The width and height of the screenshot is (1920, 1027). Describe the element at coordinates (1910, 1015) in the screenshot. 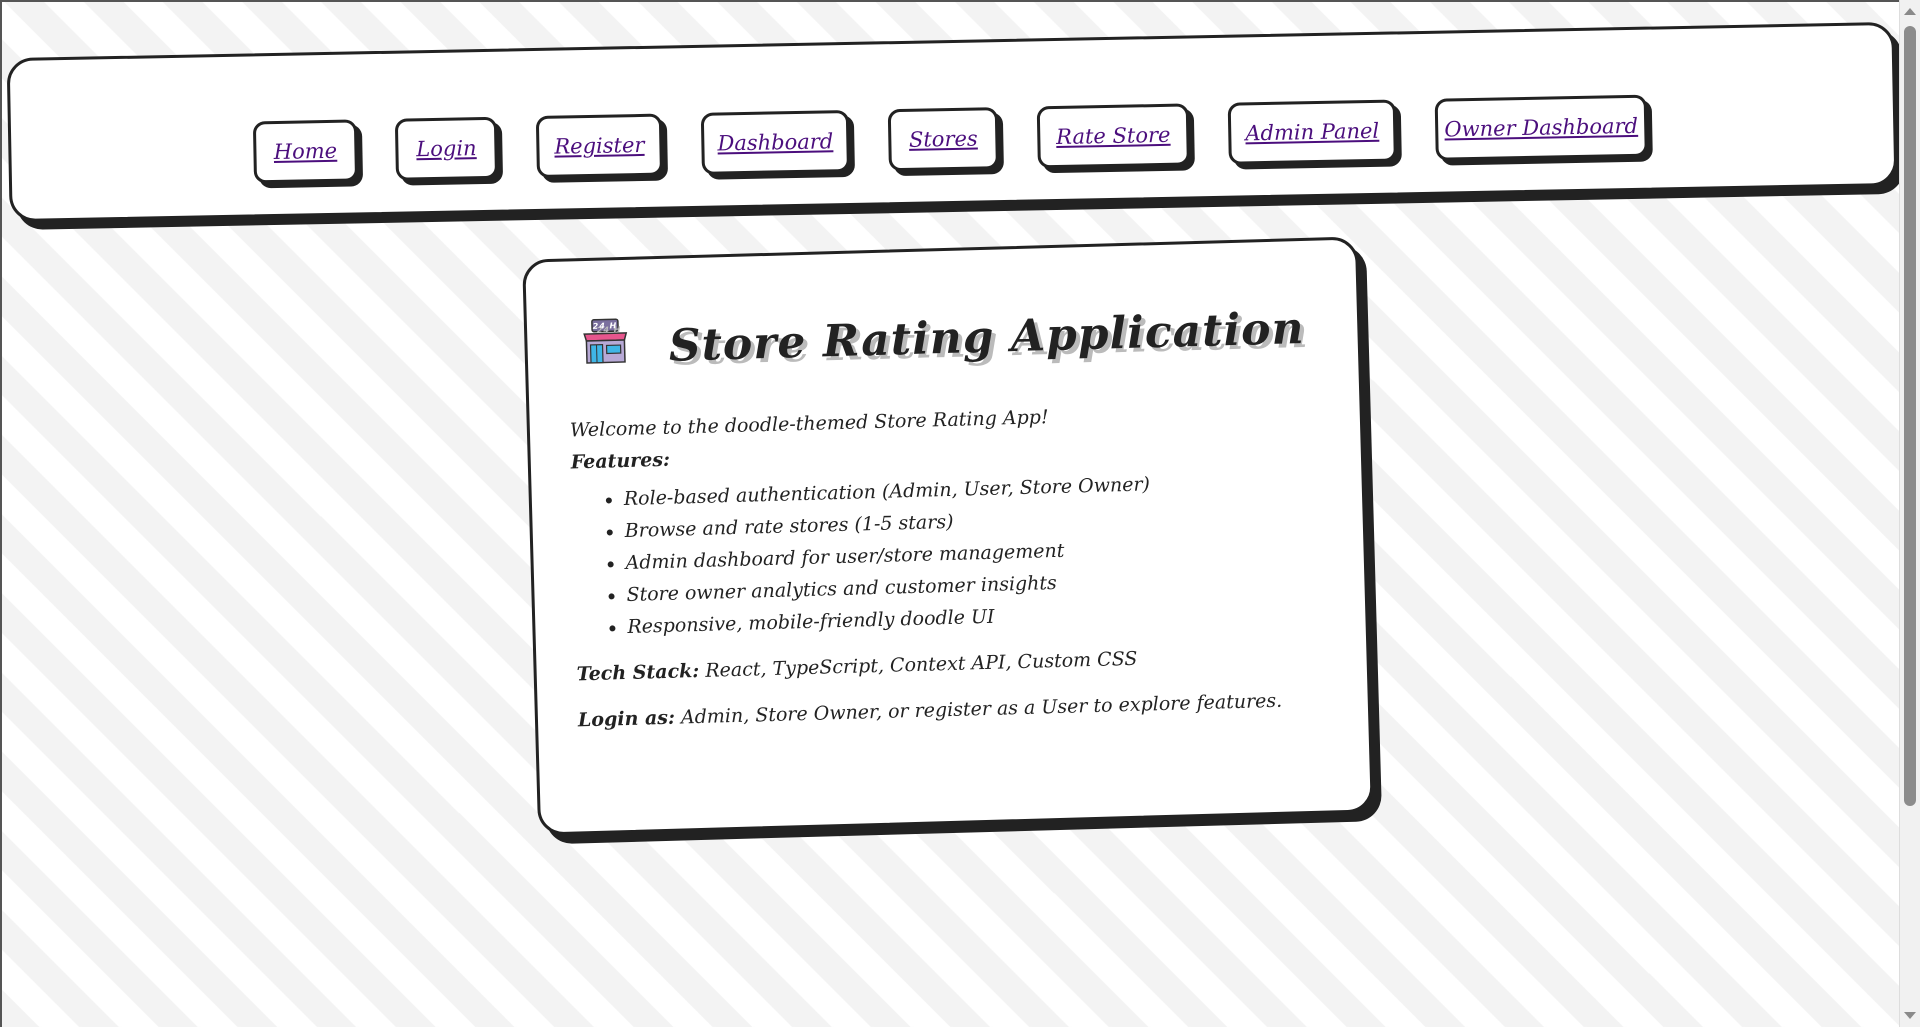

I see `scroll-down-arrow-icon` at that location.